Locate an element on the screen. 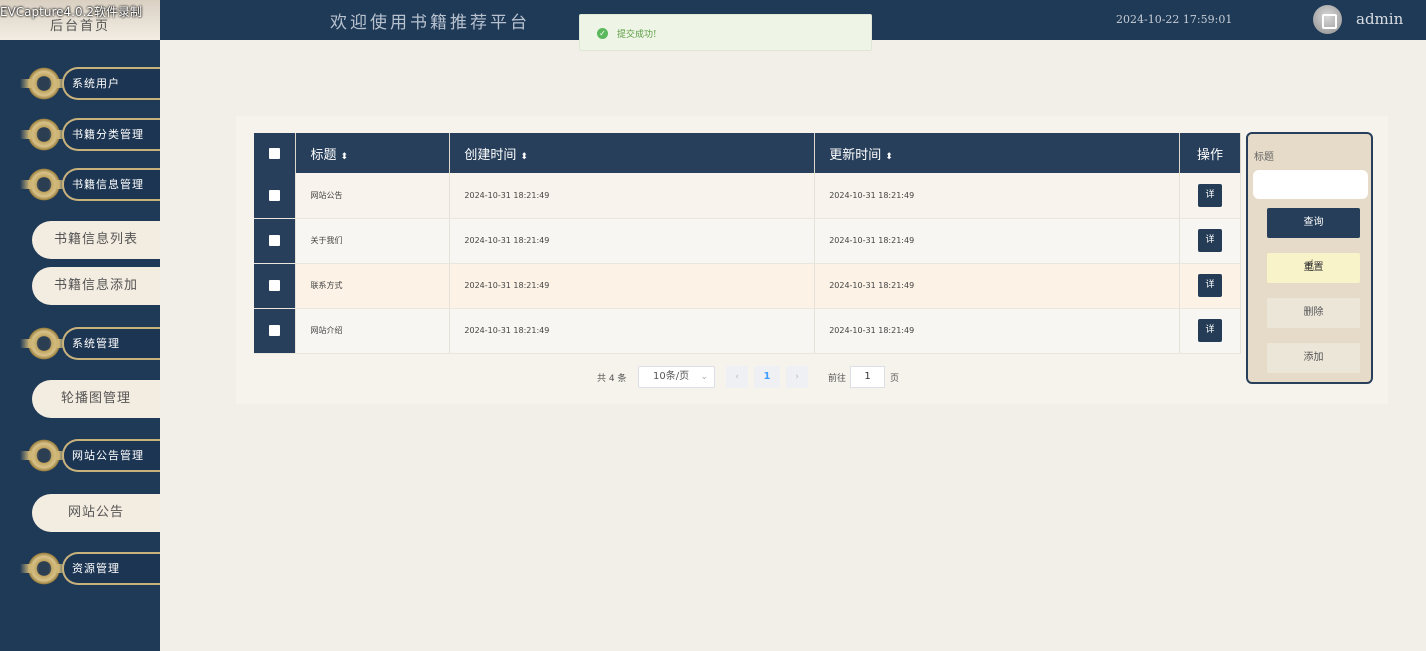 This screenshot has width=1426, height=651. select-all-cell is located at coordinates (275, 153).